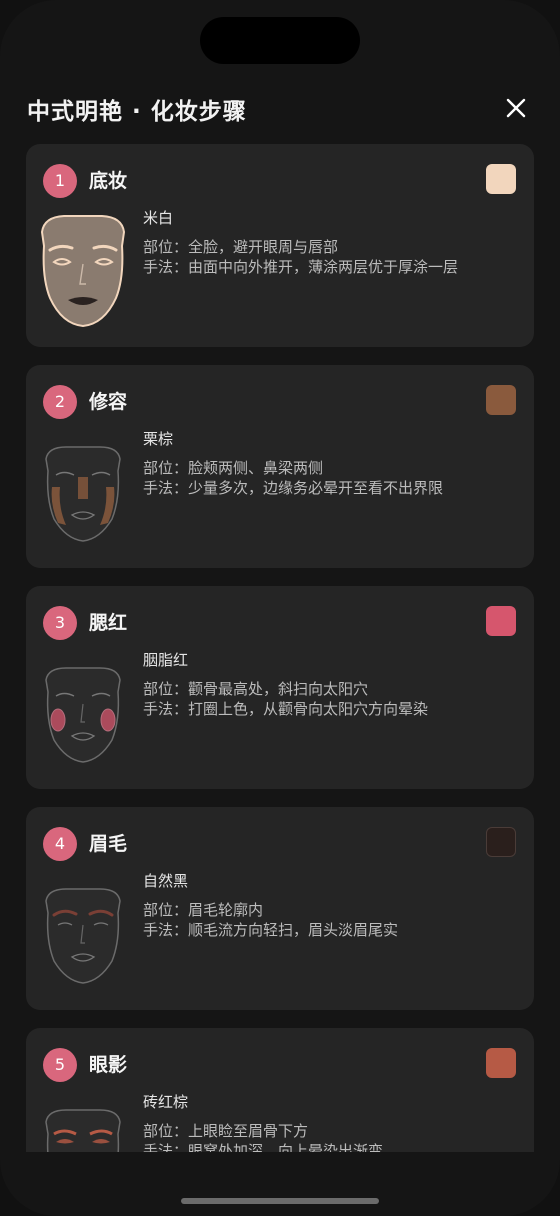  Describe the element at coordinates (166, 660) in the screenshot. I see `shade-name: 胭脂红` at that location.